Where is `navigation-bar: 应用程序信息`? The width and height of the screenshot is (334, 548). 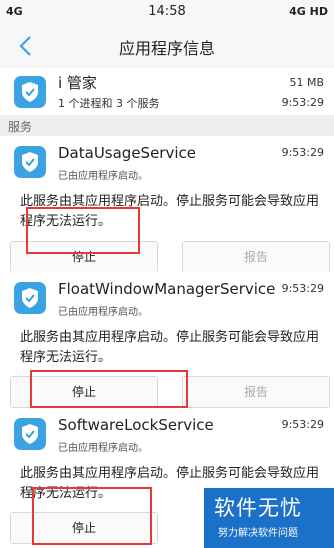 navigation-bar: 应用程序信息 is located at coordinates (167, 46).